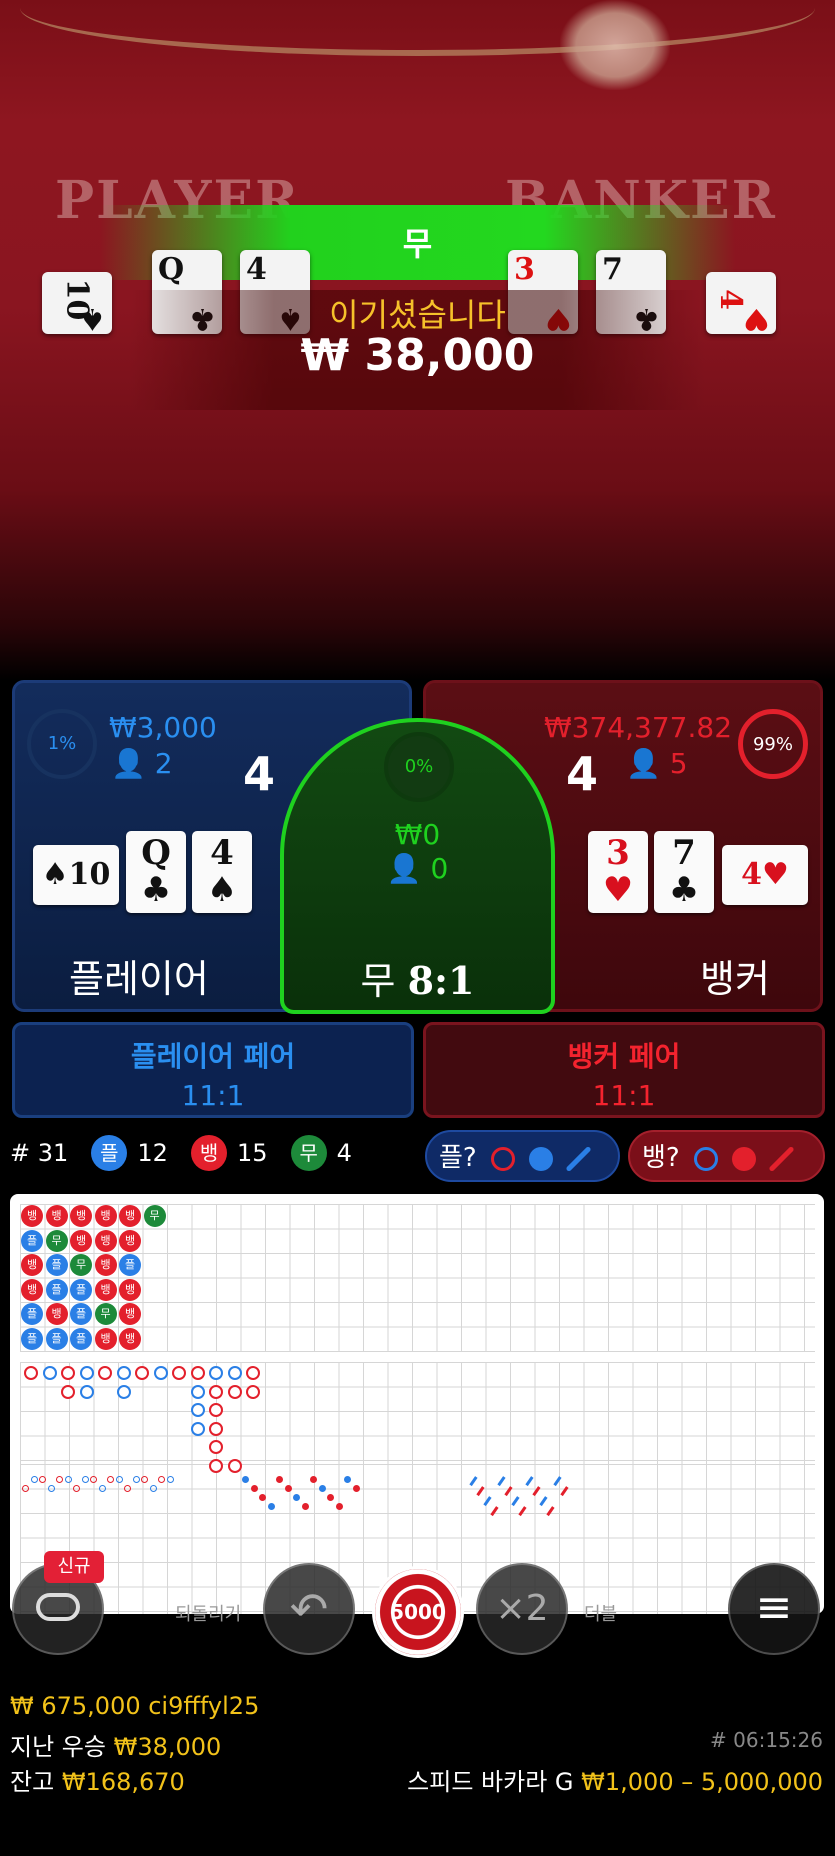 This screenshot has width=835, height=1856. What do you see at coordinates (441, 980) in the screenshot?
I see `tie-odds: 8:1` at bounding box center [441, 980].